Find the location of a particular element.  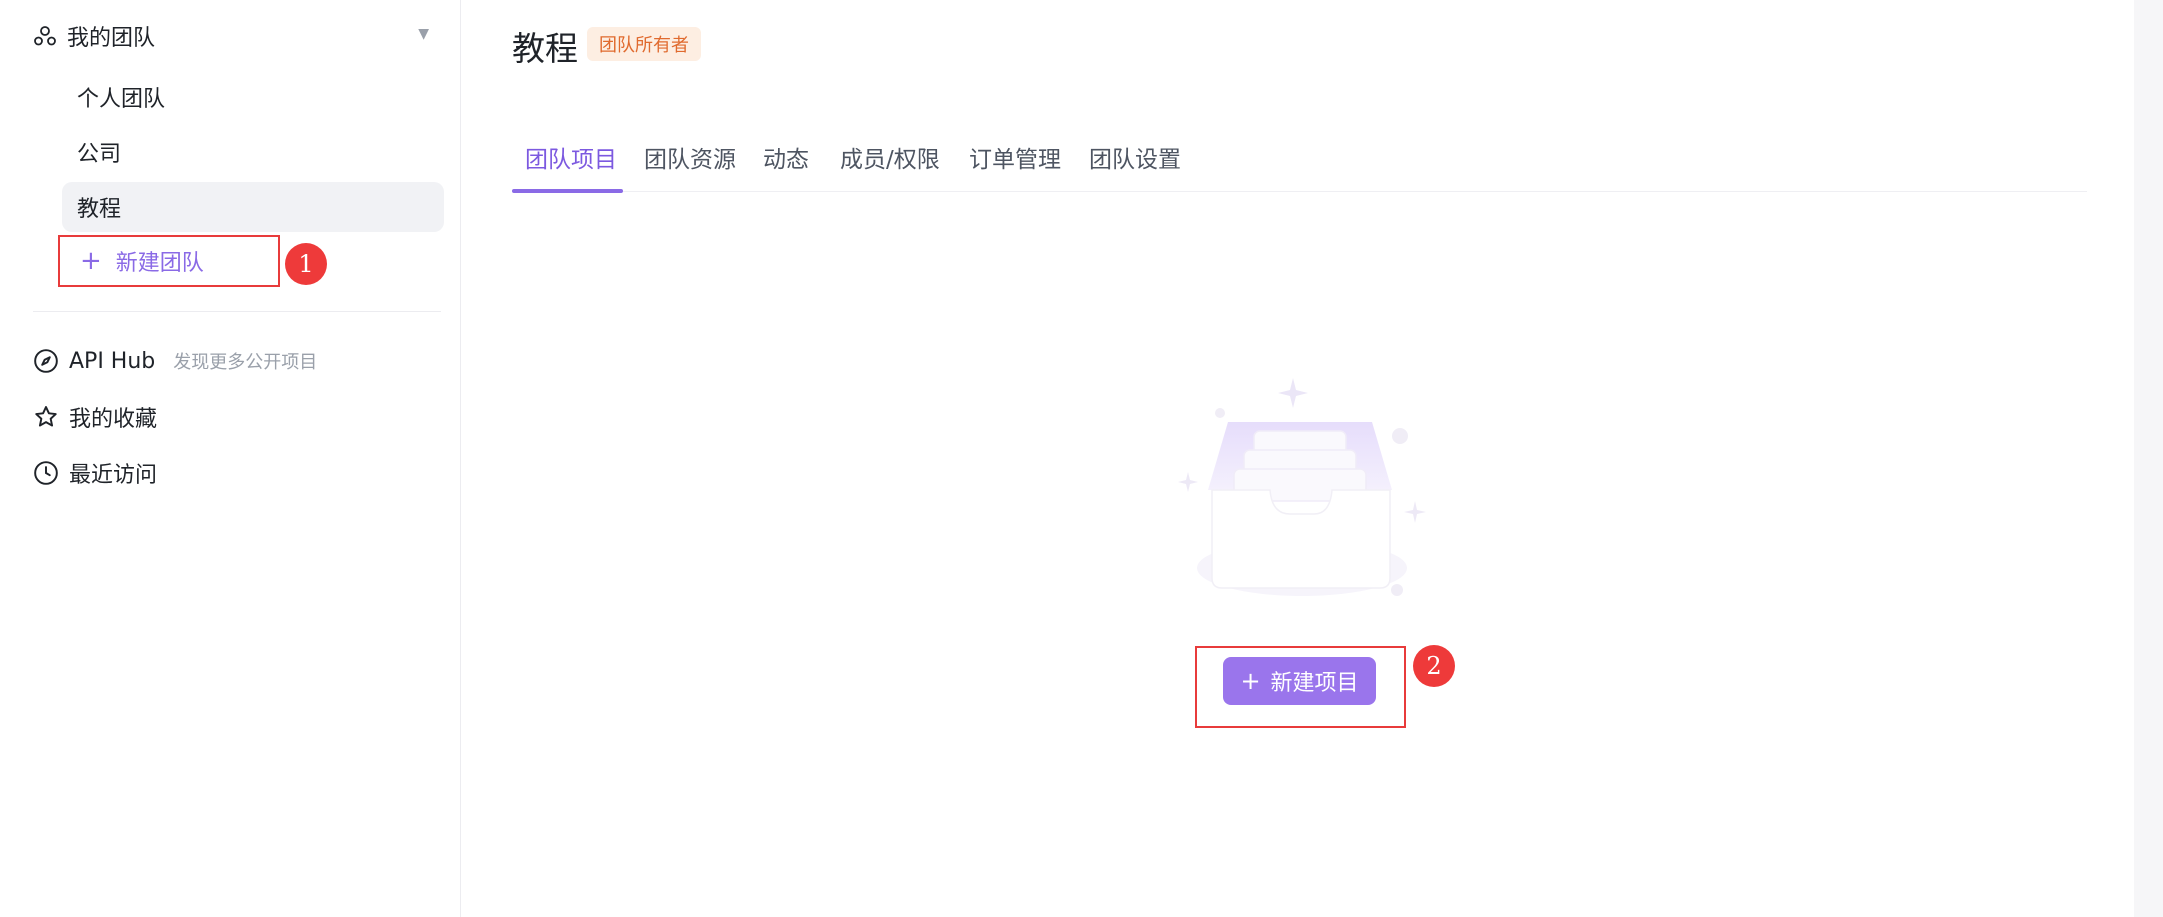

new-project-button: + 新建项目 is located at coordinates (1299, 681).